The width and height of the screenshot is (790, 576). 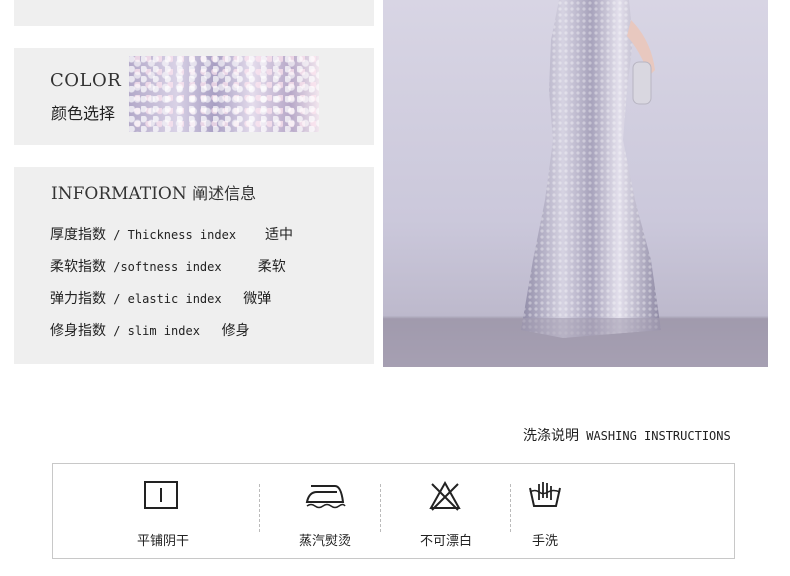 What do you see at coordinates (325, 498) in the screenshot?
I see `steam-iron-icon` at bounding box center [325, 498].